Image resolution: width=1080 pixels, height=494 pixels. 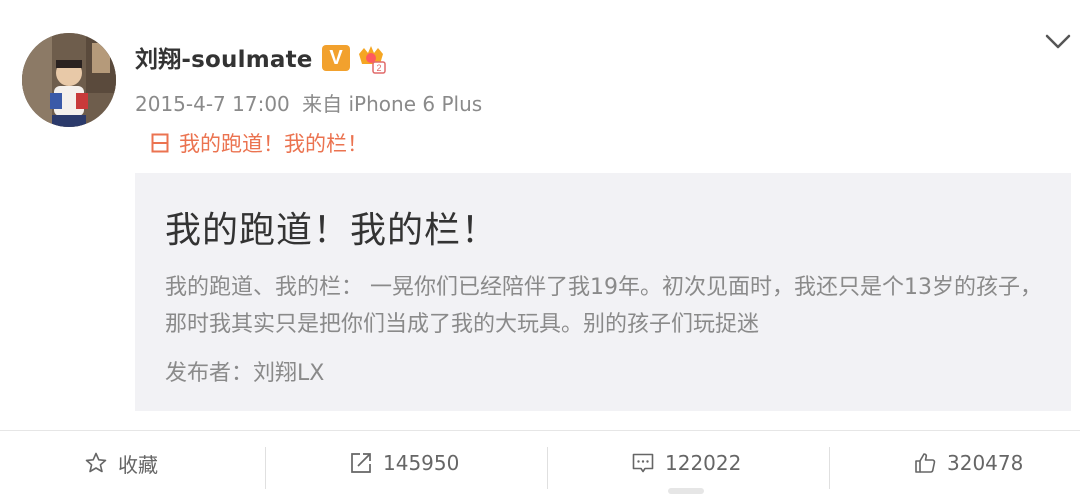 I want to click on post-meta: 2015-4-7 17:00 来自 iPhone 6 Plus, so click(x=311, y=102).